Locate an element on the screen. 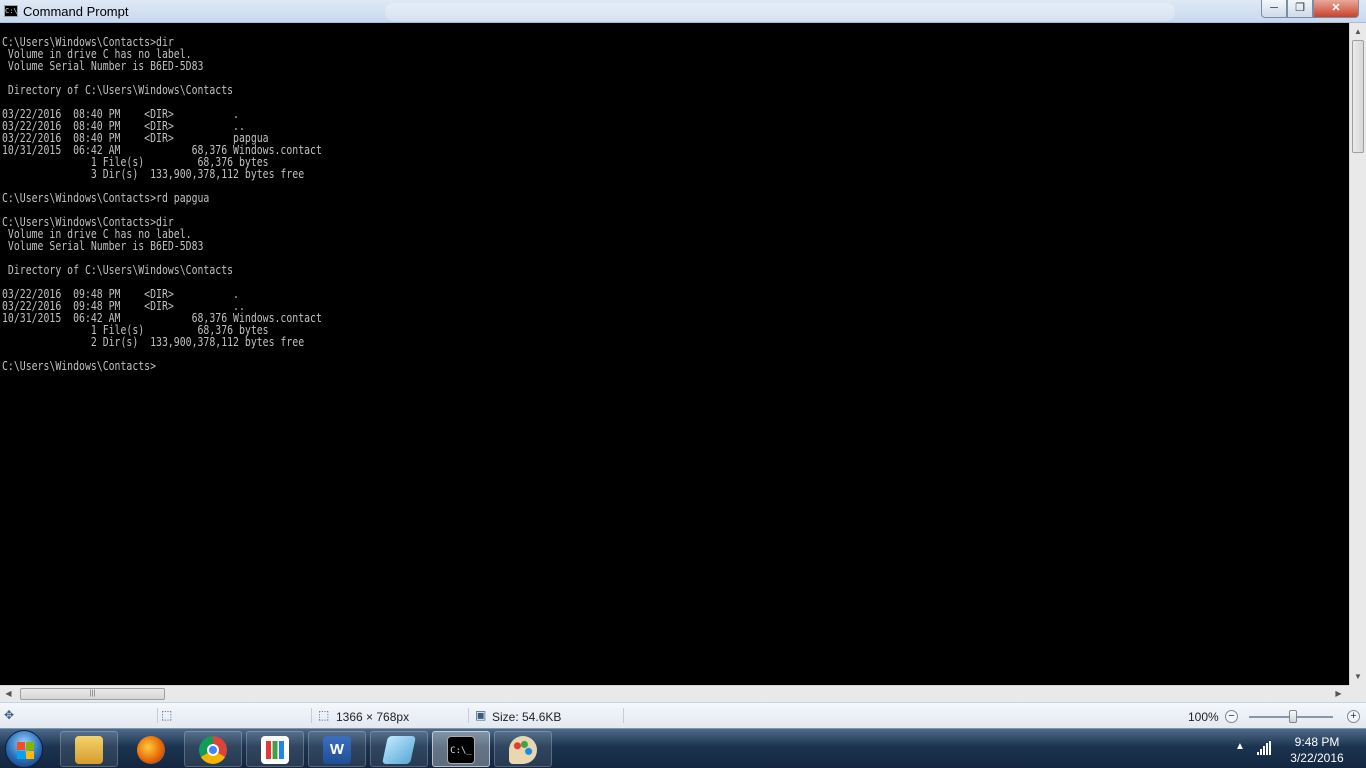 This screenshot has width=1366, height=768. console-line: 2 Dir(s) 133,900,378,112 bytes free is located at coordinates (153, 342).